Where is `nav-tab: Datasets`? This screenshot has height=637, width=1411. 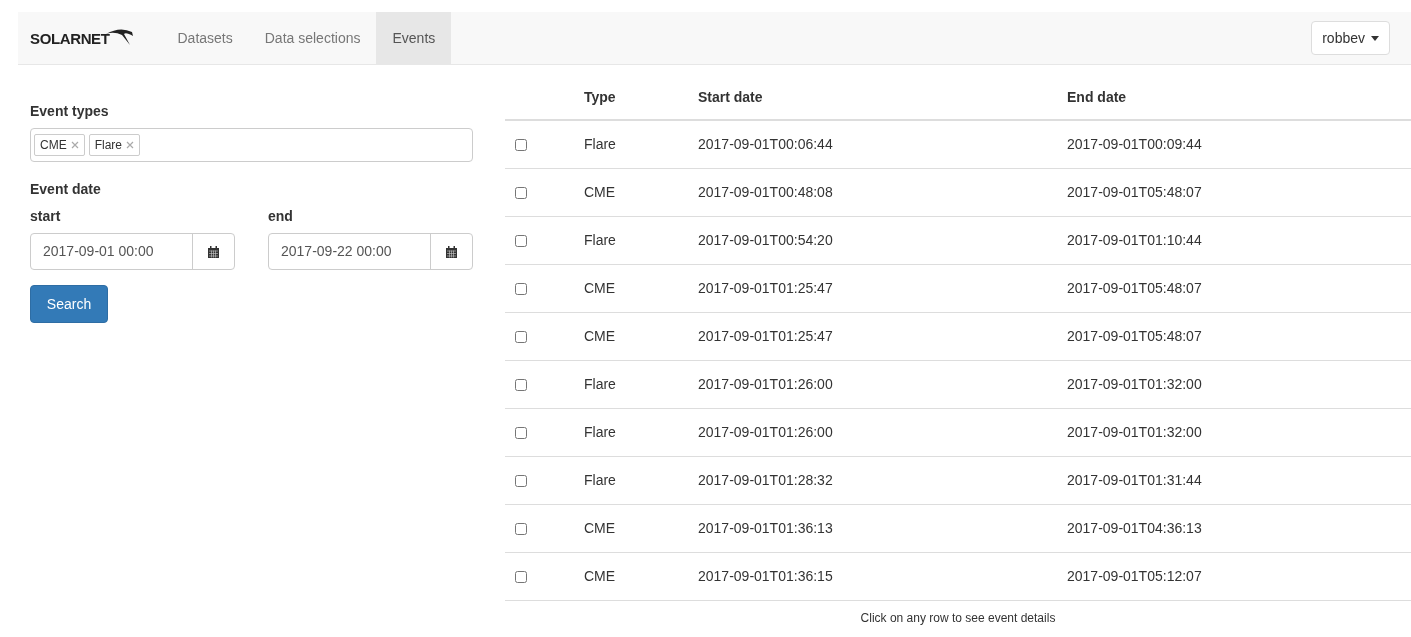 nav-tab: Datasets is located at coordinates (205, 38).